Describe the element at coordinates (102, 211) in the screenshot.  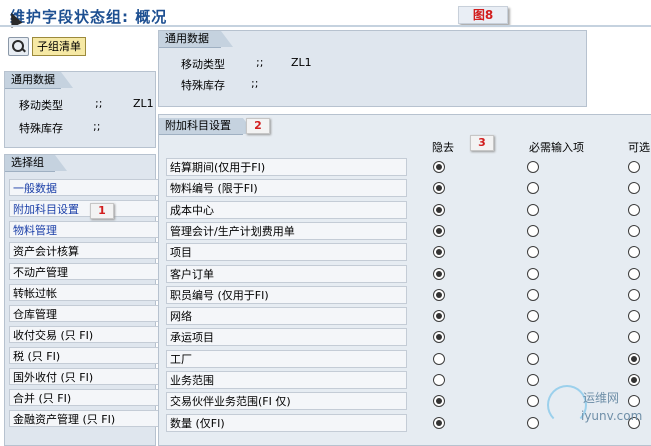
I see `annotation-marker: 1` at that location.